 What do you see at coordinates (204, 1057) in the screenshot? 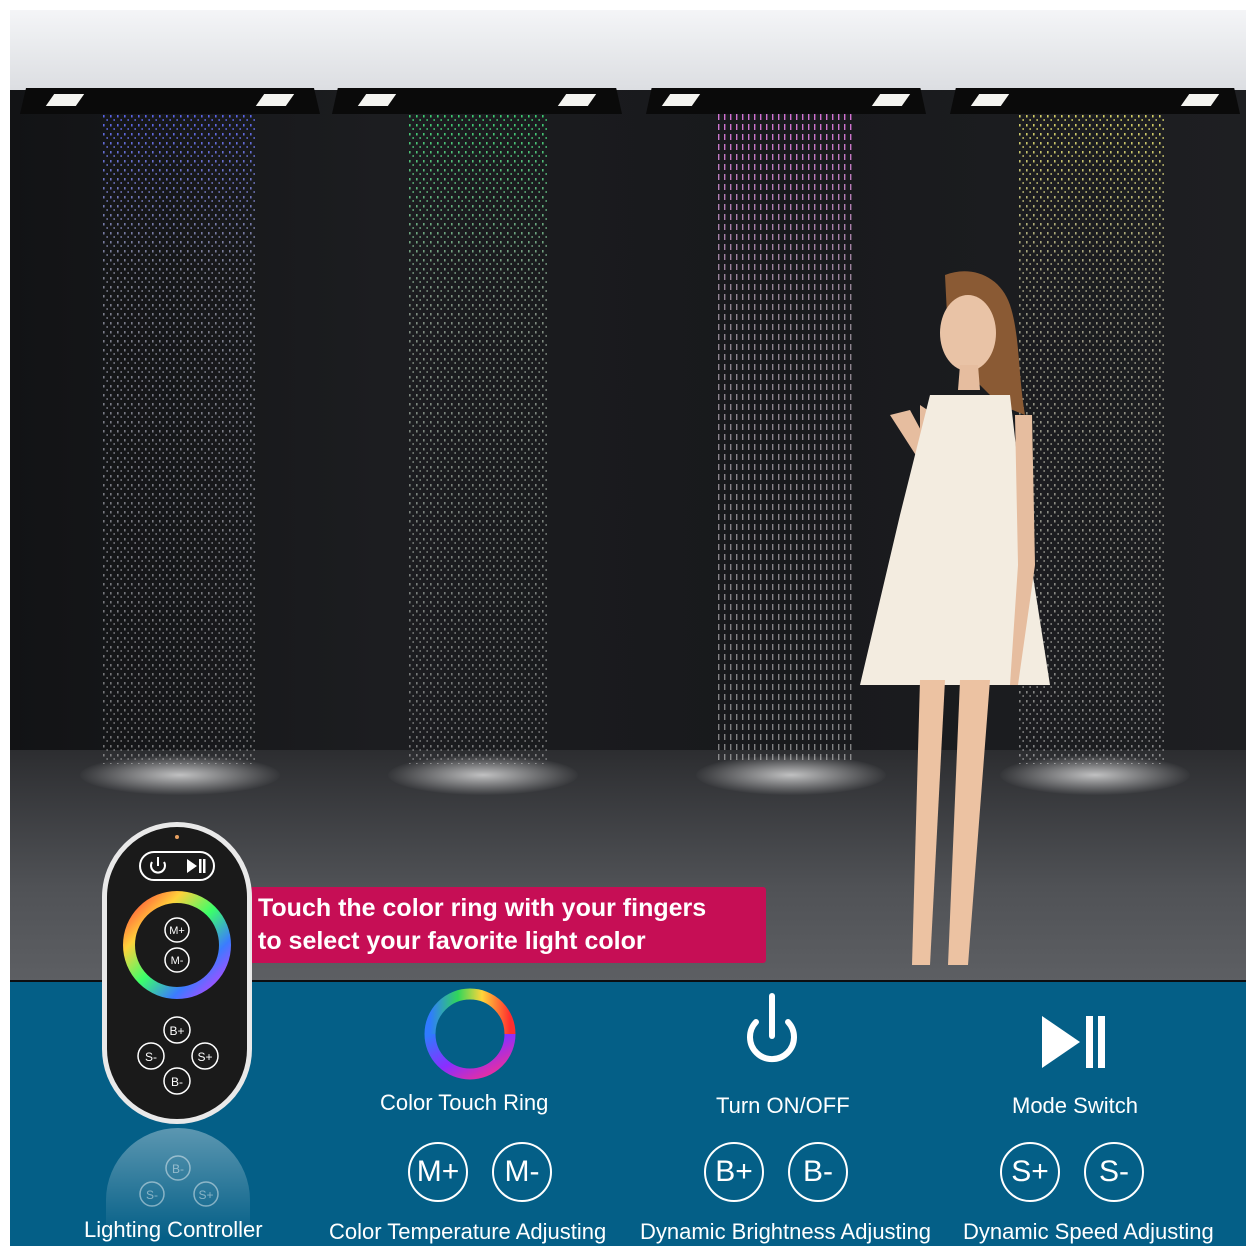
I see `remote-s-plus: S+` at bounding box center [204, 1057].